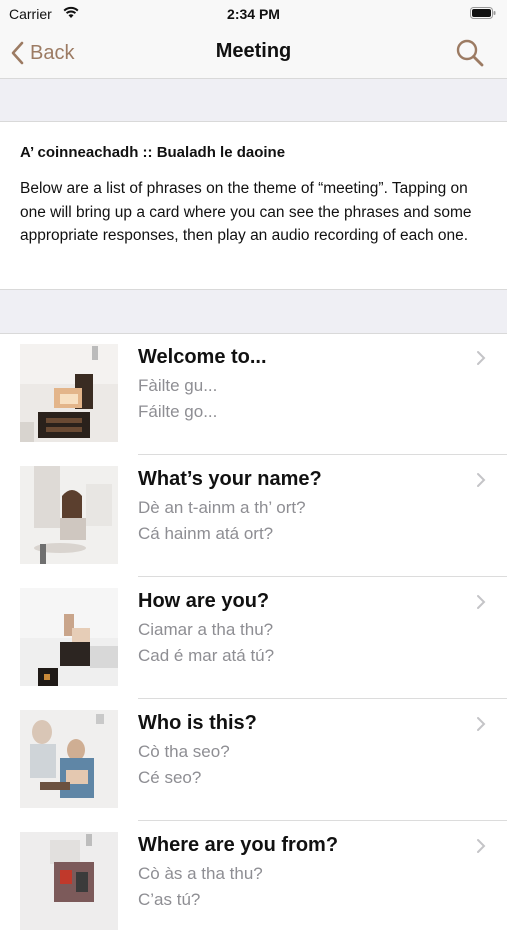  I want to click on status-bar: Carrier 2:34 PM, so click(253, 14).